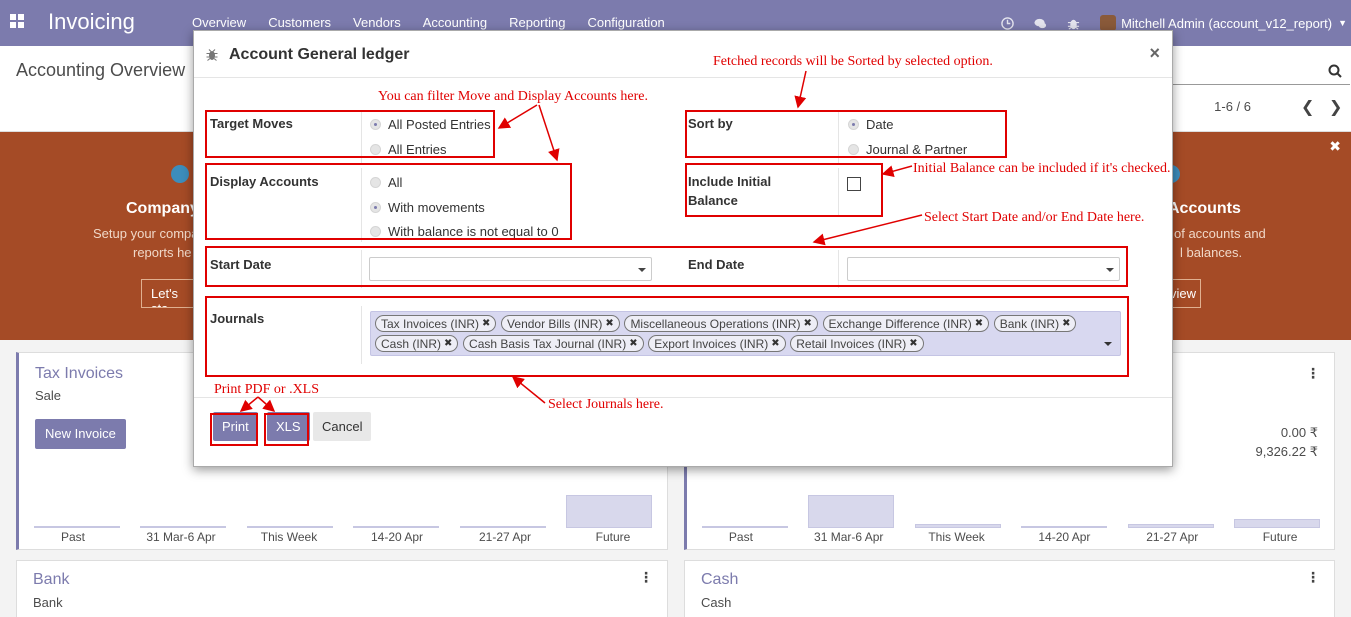 This screenshot has width=1351, height=617. What do you see at coordinates (1204, 208) in the screenshot?
I see `banner-accounts-title: Accounts` at bounding box center [1204, 208].